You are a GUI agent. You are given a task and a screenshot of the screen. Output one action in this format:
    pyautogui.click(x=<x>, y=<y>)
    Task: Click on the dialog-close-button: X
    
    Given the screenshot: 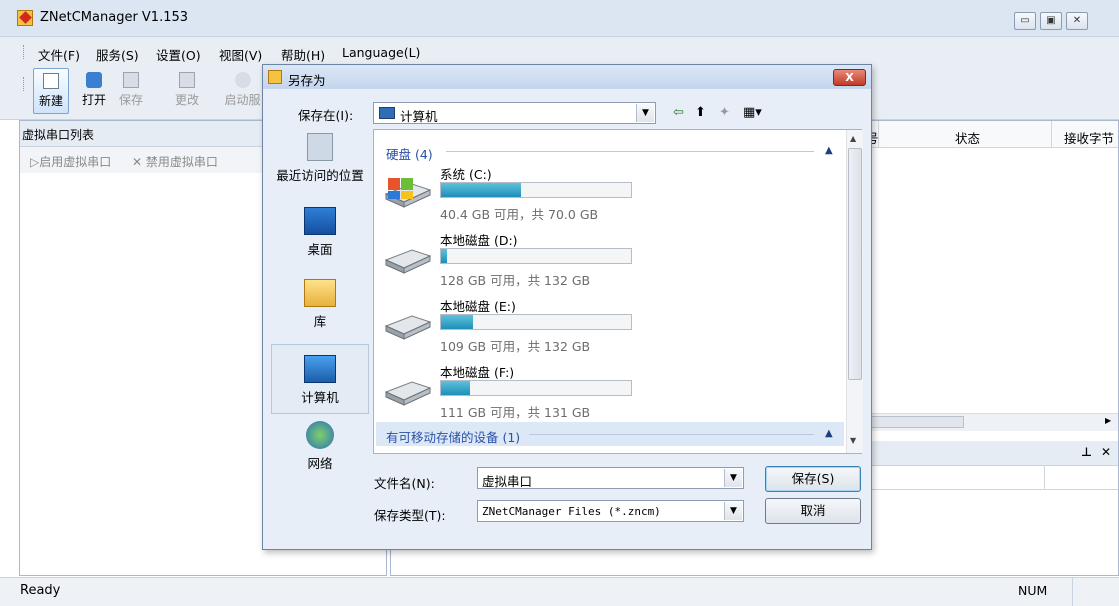 What is the action you would take?
    pyautogui.click(x=849, y=77)
    